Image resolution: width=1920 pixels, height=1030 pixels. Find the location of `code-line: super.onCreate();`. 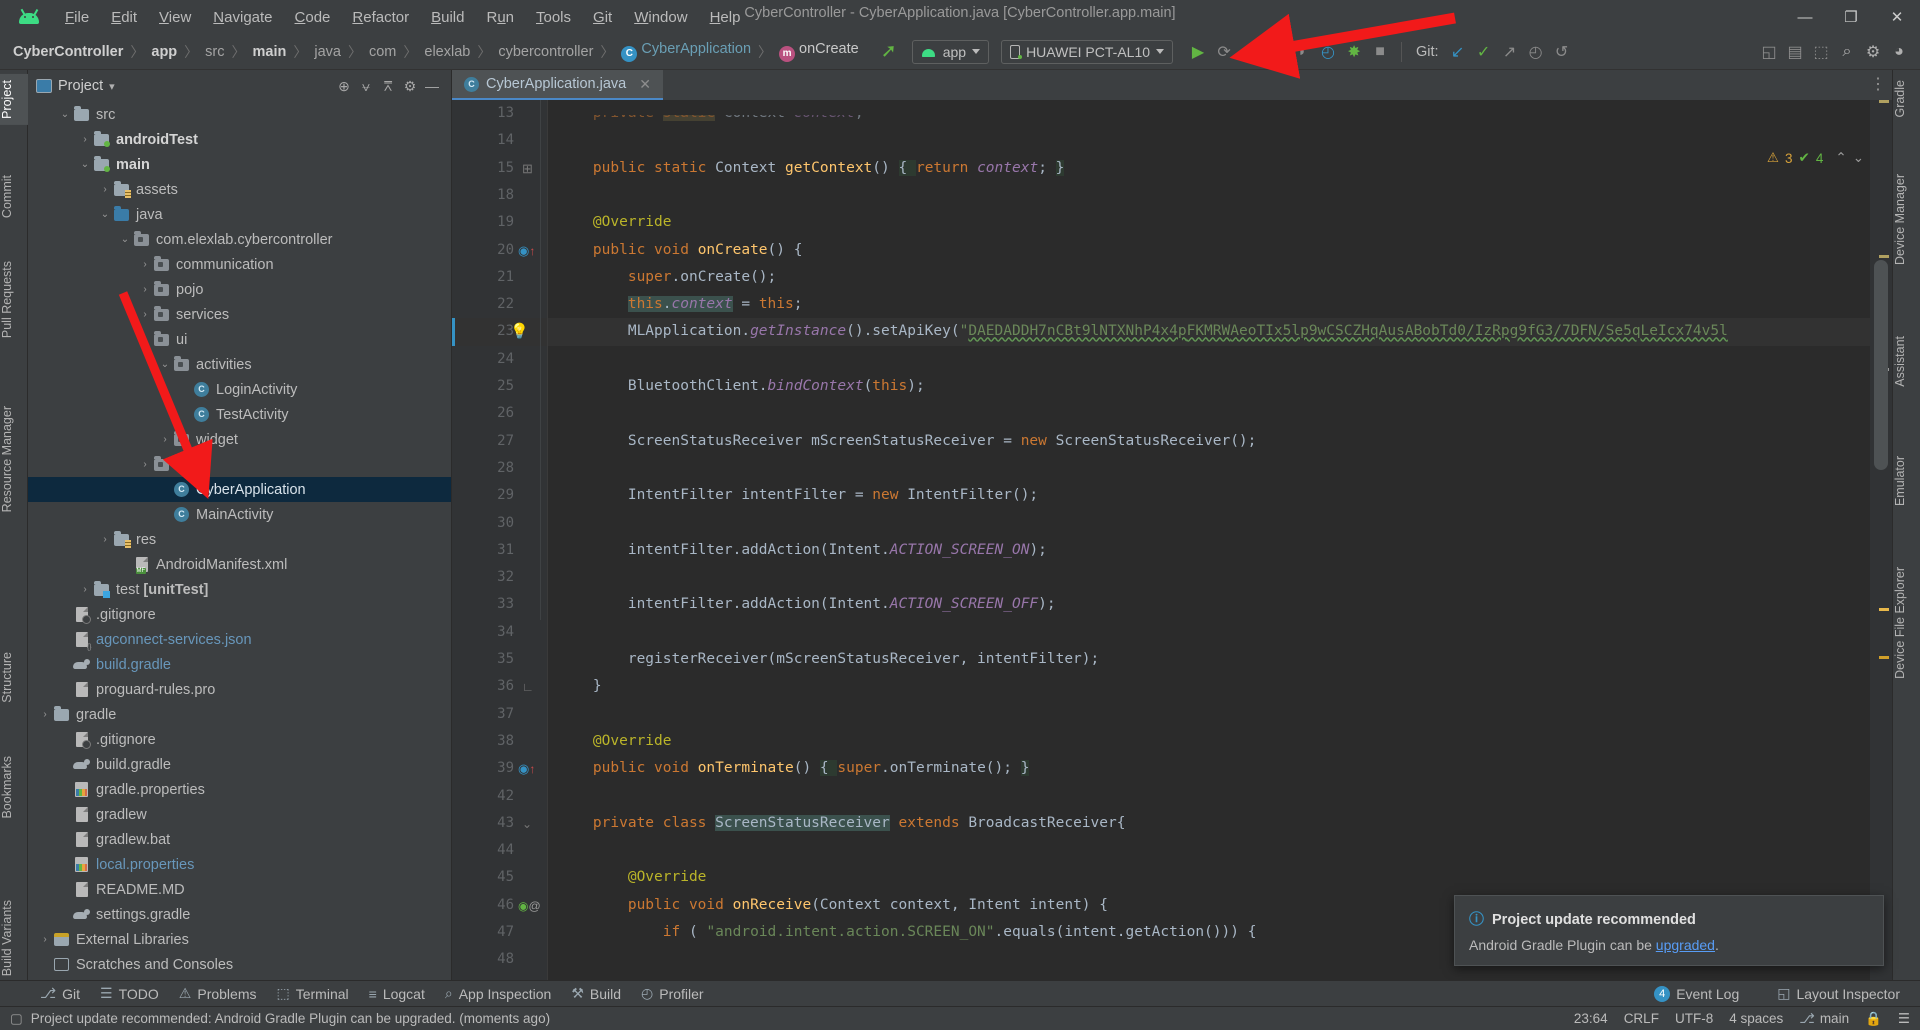

code-line: super.onCreate(); is located at coordinates (1209, 277).